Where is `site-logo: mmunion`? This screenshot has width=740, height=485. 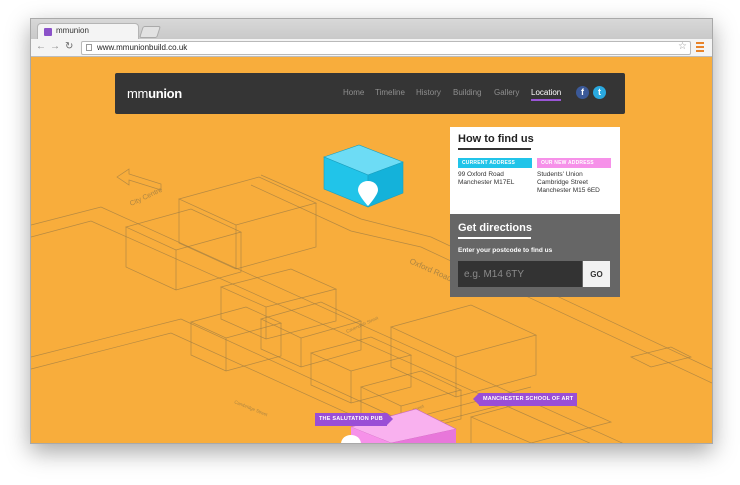 site-logo: mmunion is located at coordinates (154, 93).